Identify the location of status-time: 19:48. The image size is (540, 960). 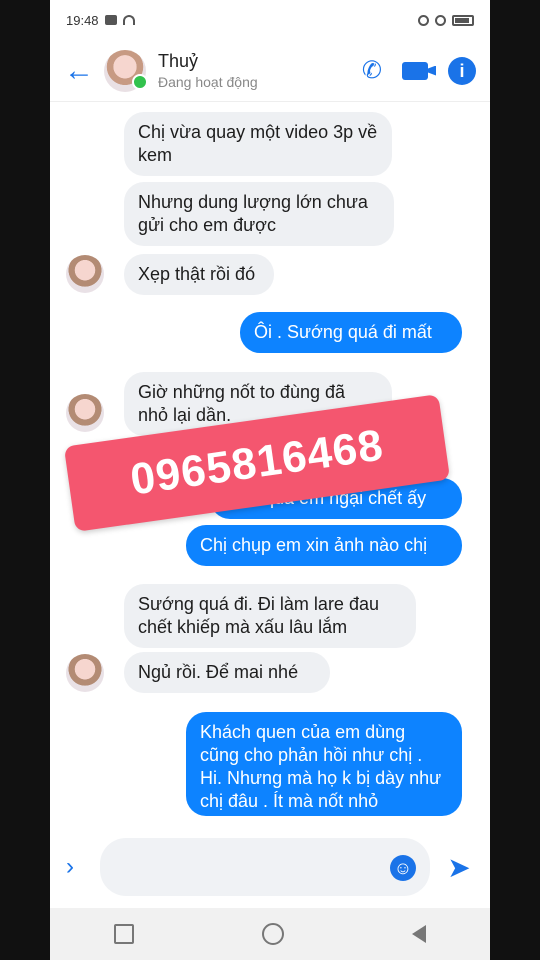
(82, 20).